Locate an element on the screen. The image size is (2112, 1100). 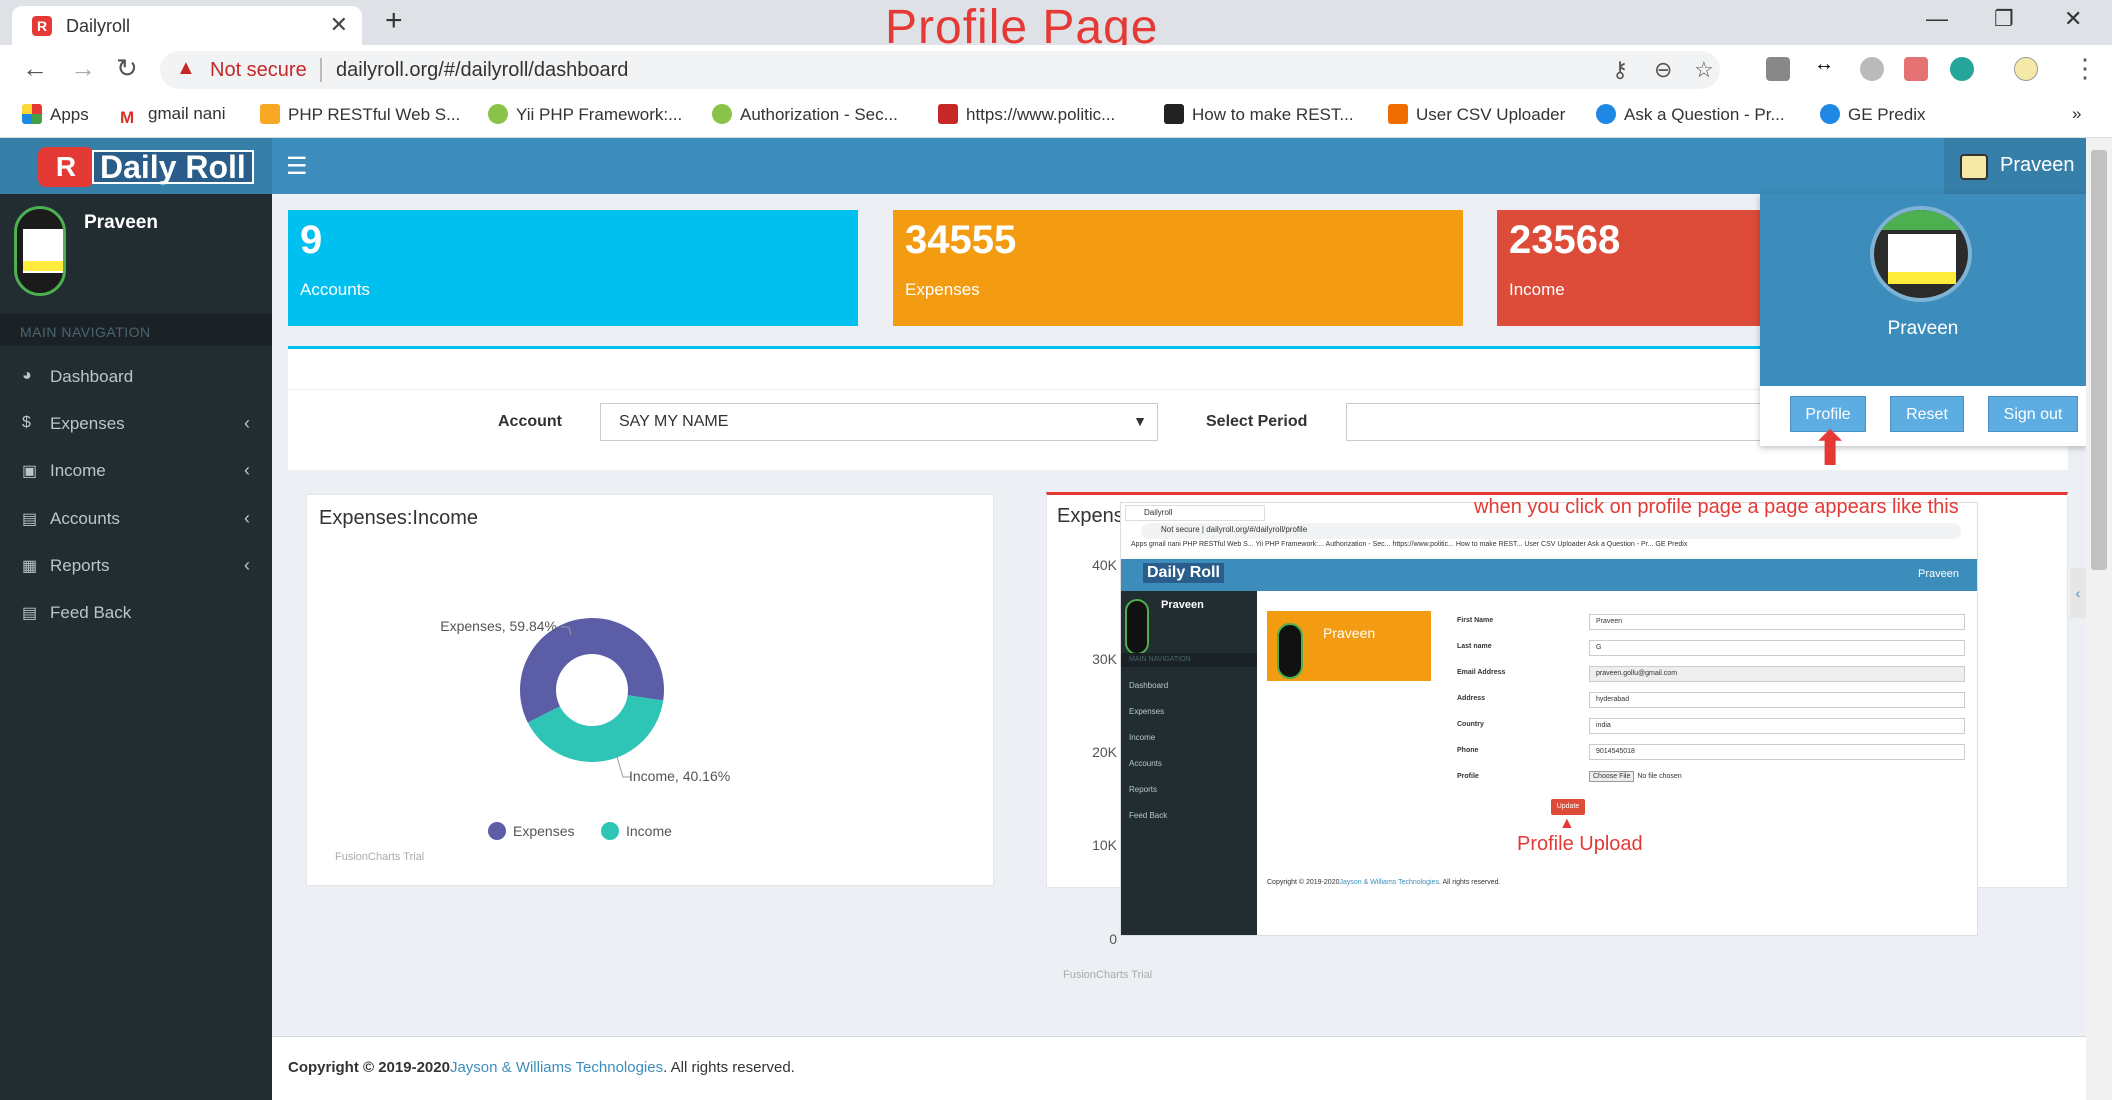
key-icon: ⚷ is located at coordinates (1620, 70).